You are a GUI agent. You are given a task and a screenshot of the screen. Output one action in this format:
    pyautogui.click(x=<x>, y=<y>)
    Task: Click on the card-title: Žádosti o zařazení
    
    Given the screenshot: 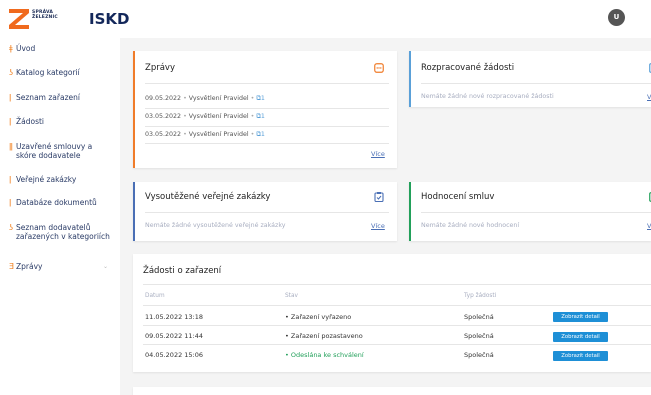 What is the action you would take?
    pyautogui.click(x=182, y=271)
    